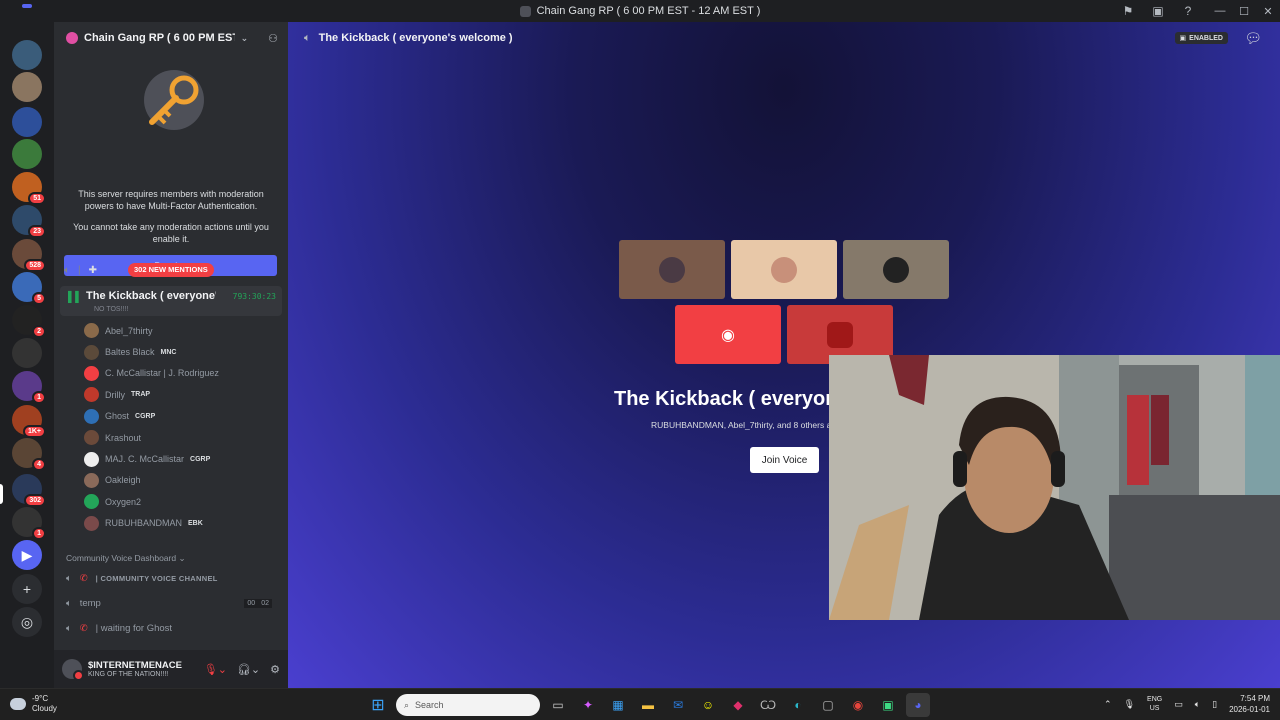 The image size is (1280, 720). Describe the element at coordinates (172, 628) in the screenshot. I see `channel-waiting-for-ghost: 🔈︎ ✆ | waiting for Ghost` at that location.